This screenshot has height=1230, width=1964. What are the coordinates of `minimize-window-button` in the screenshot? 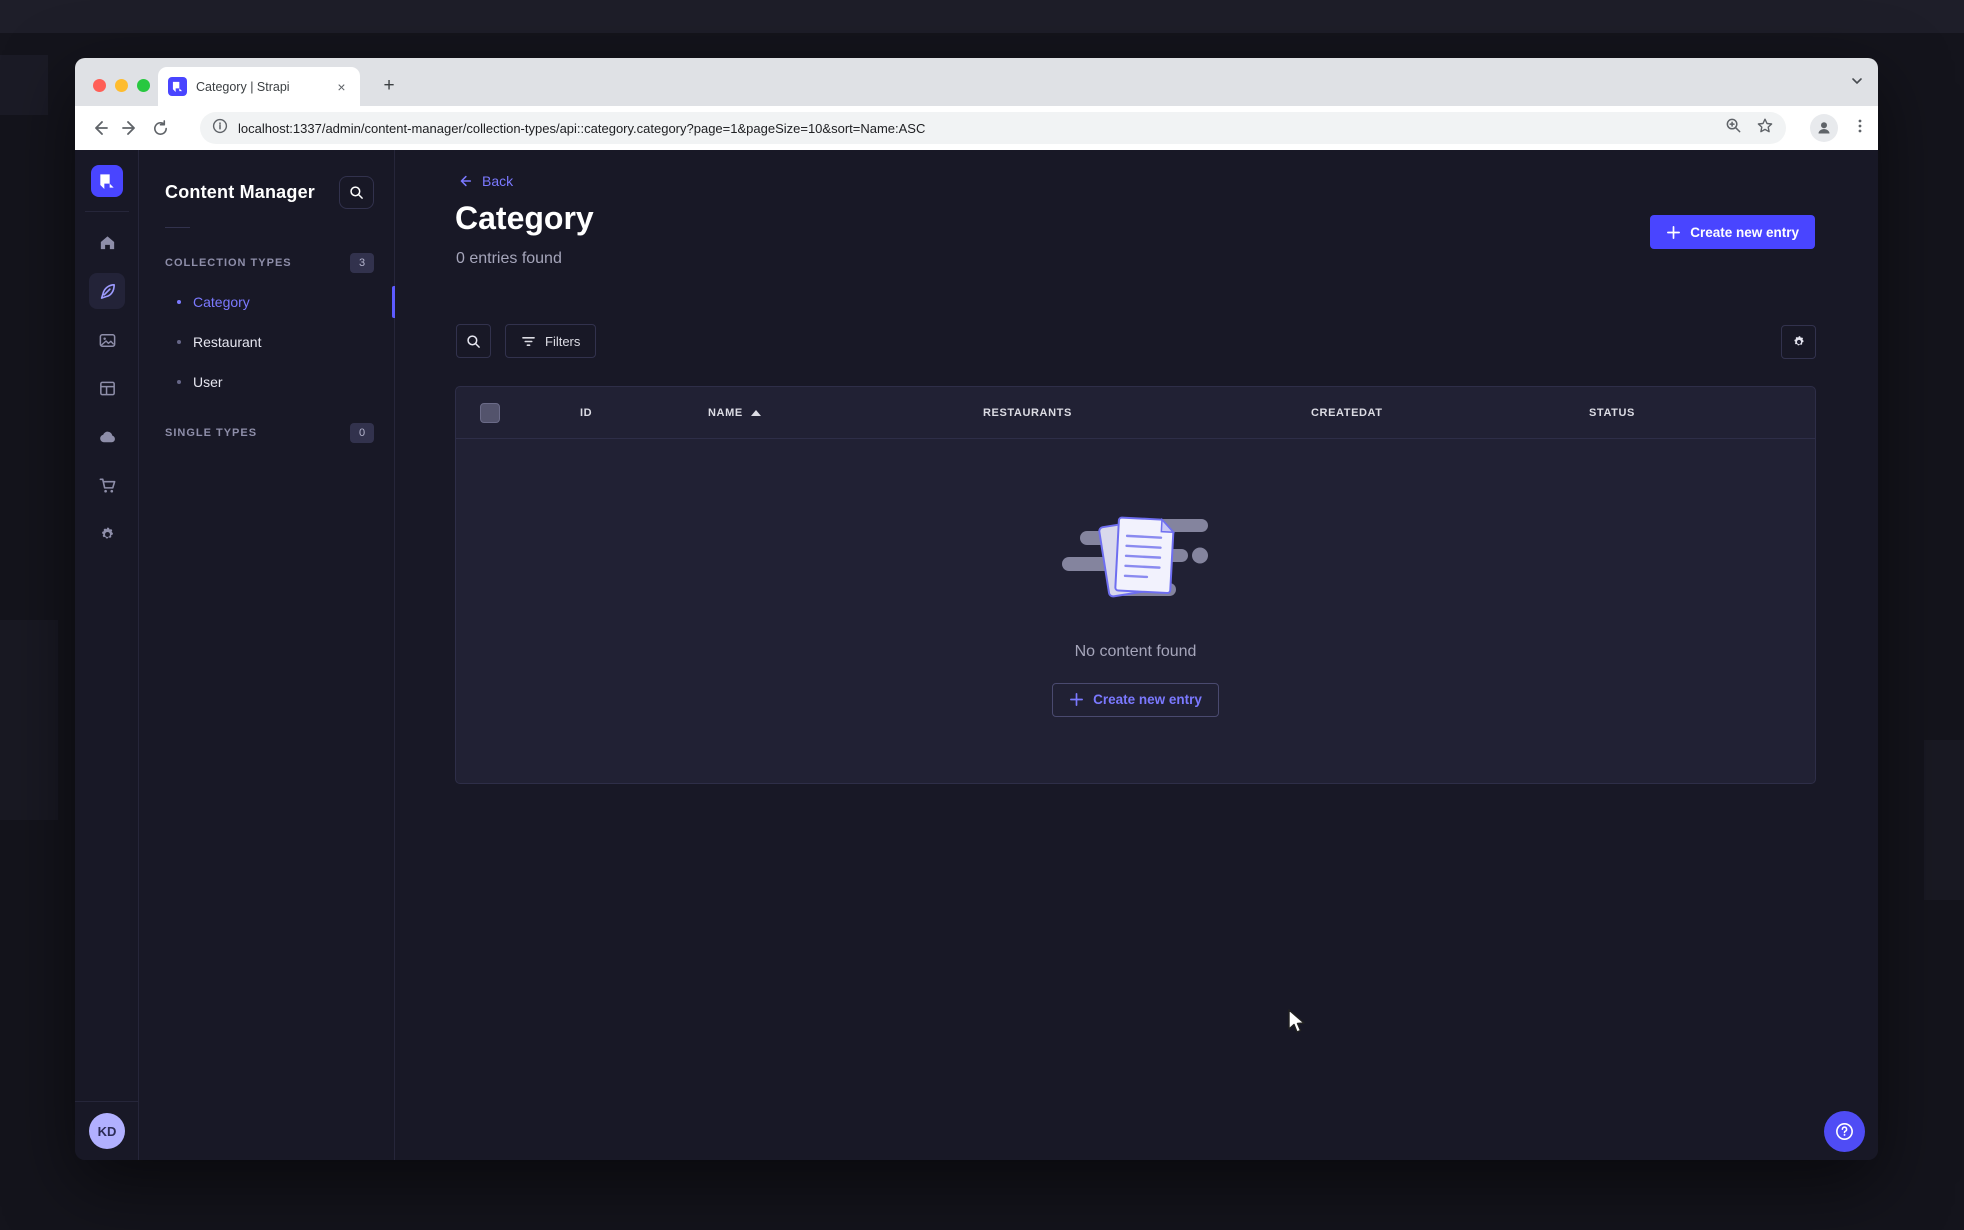 It's located at (121, 85).